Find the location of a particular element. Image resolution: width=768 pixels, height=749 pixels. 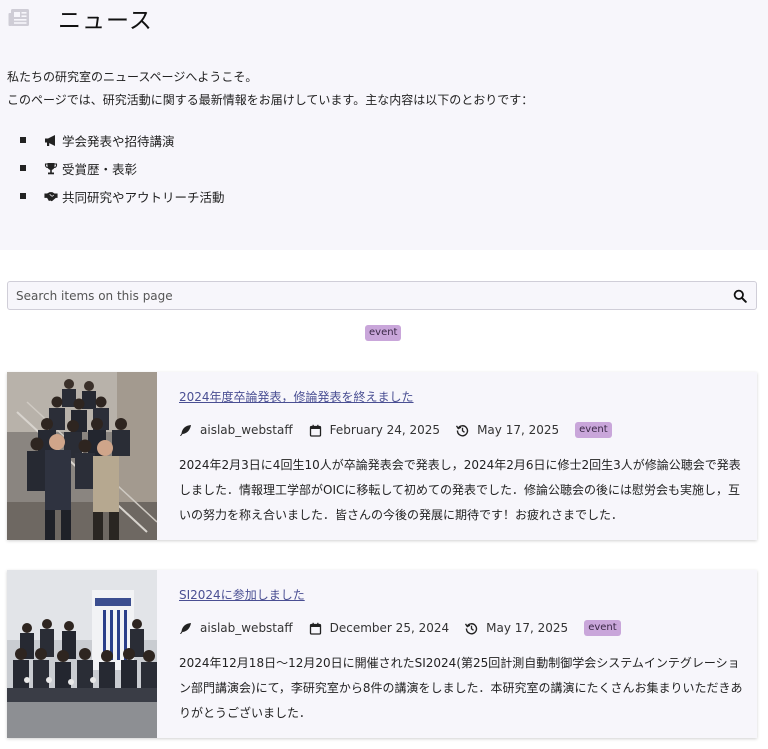

list-item-label: 受賞歴・表彰 is located at coordinates (100, 169).